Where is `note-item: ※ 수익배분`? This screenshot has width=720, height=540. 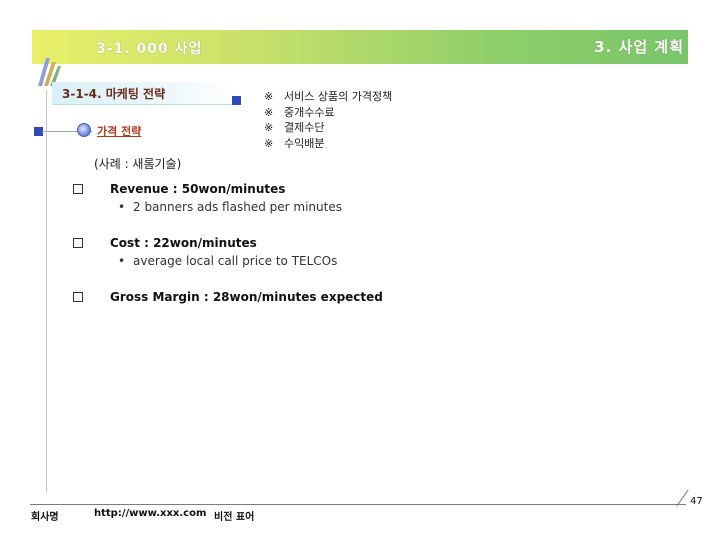 note-item: ※ 수익배분 is located at coordinates (328, 144).